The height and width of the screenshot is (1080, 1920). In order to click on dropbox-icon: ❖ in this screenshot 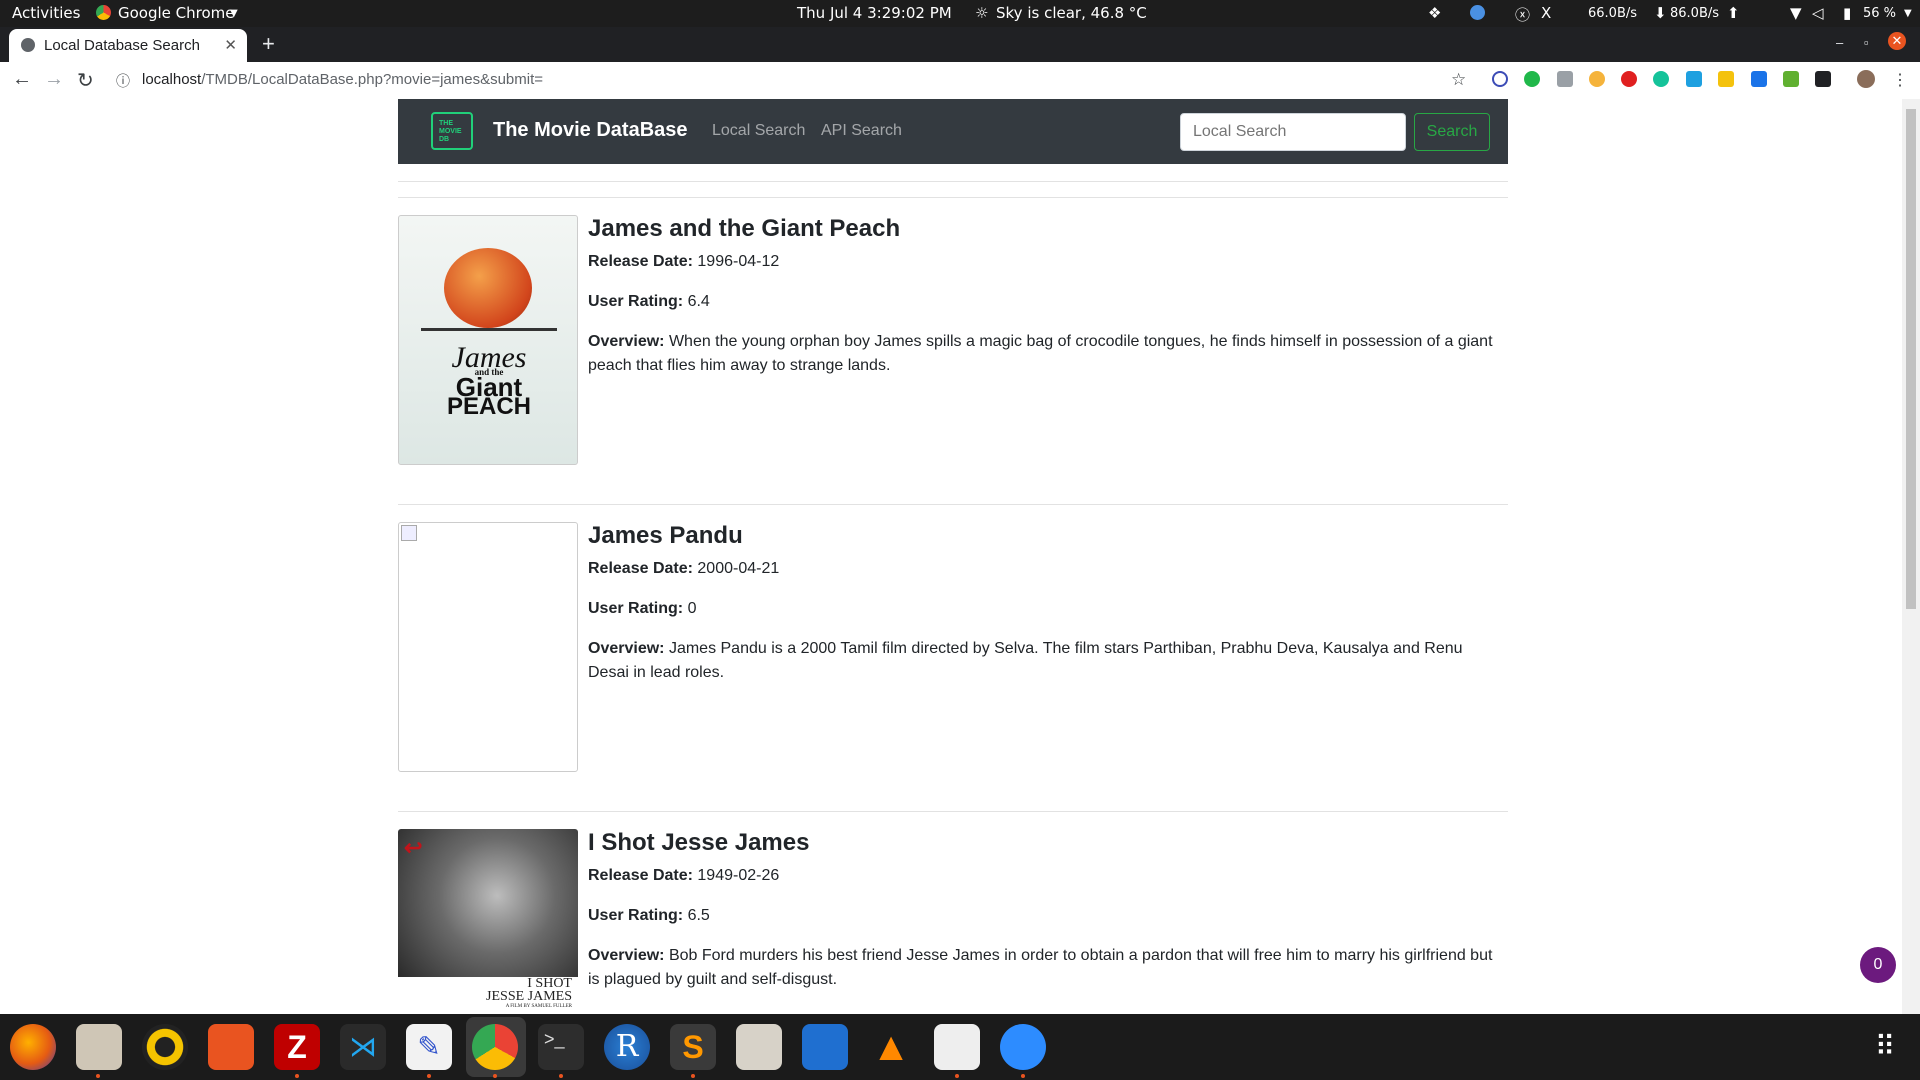, I will do `click(1434, 13)`.